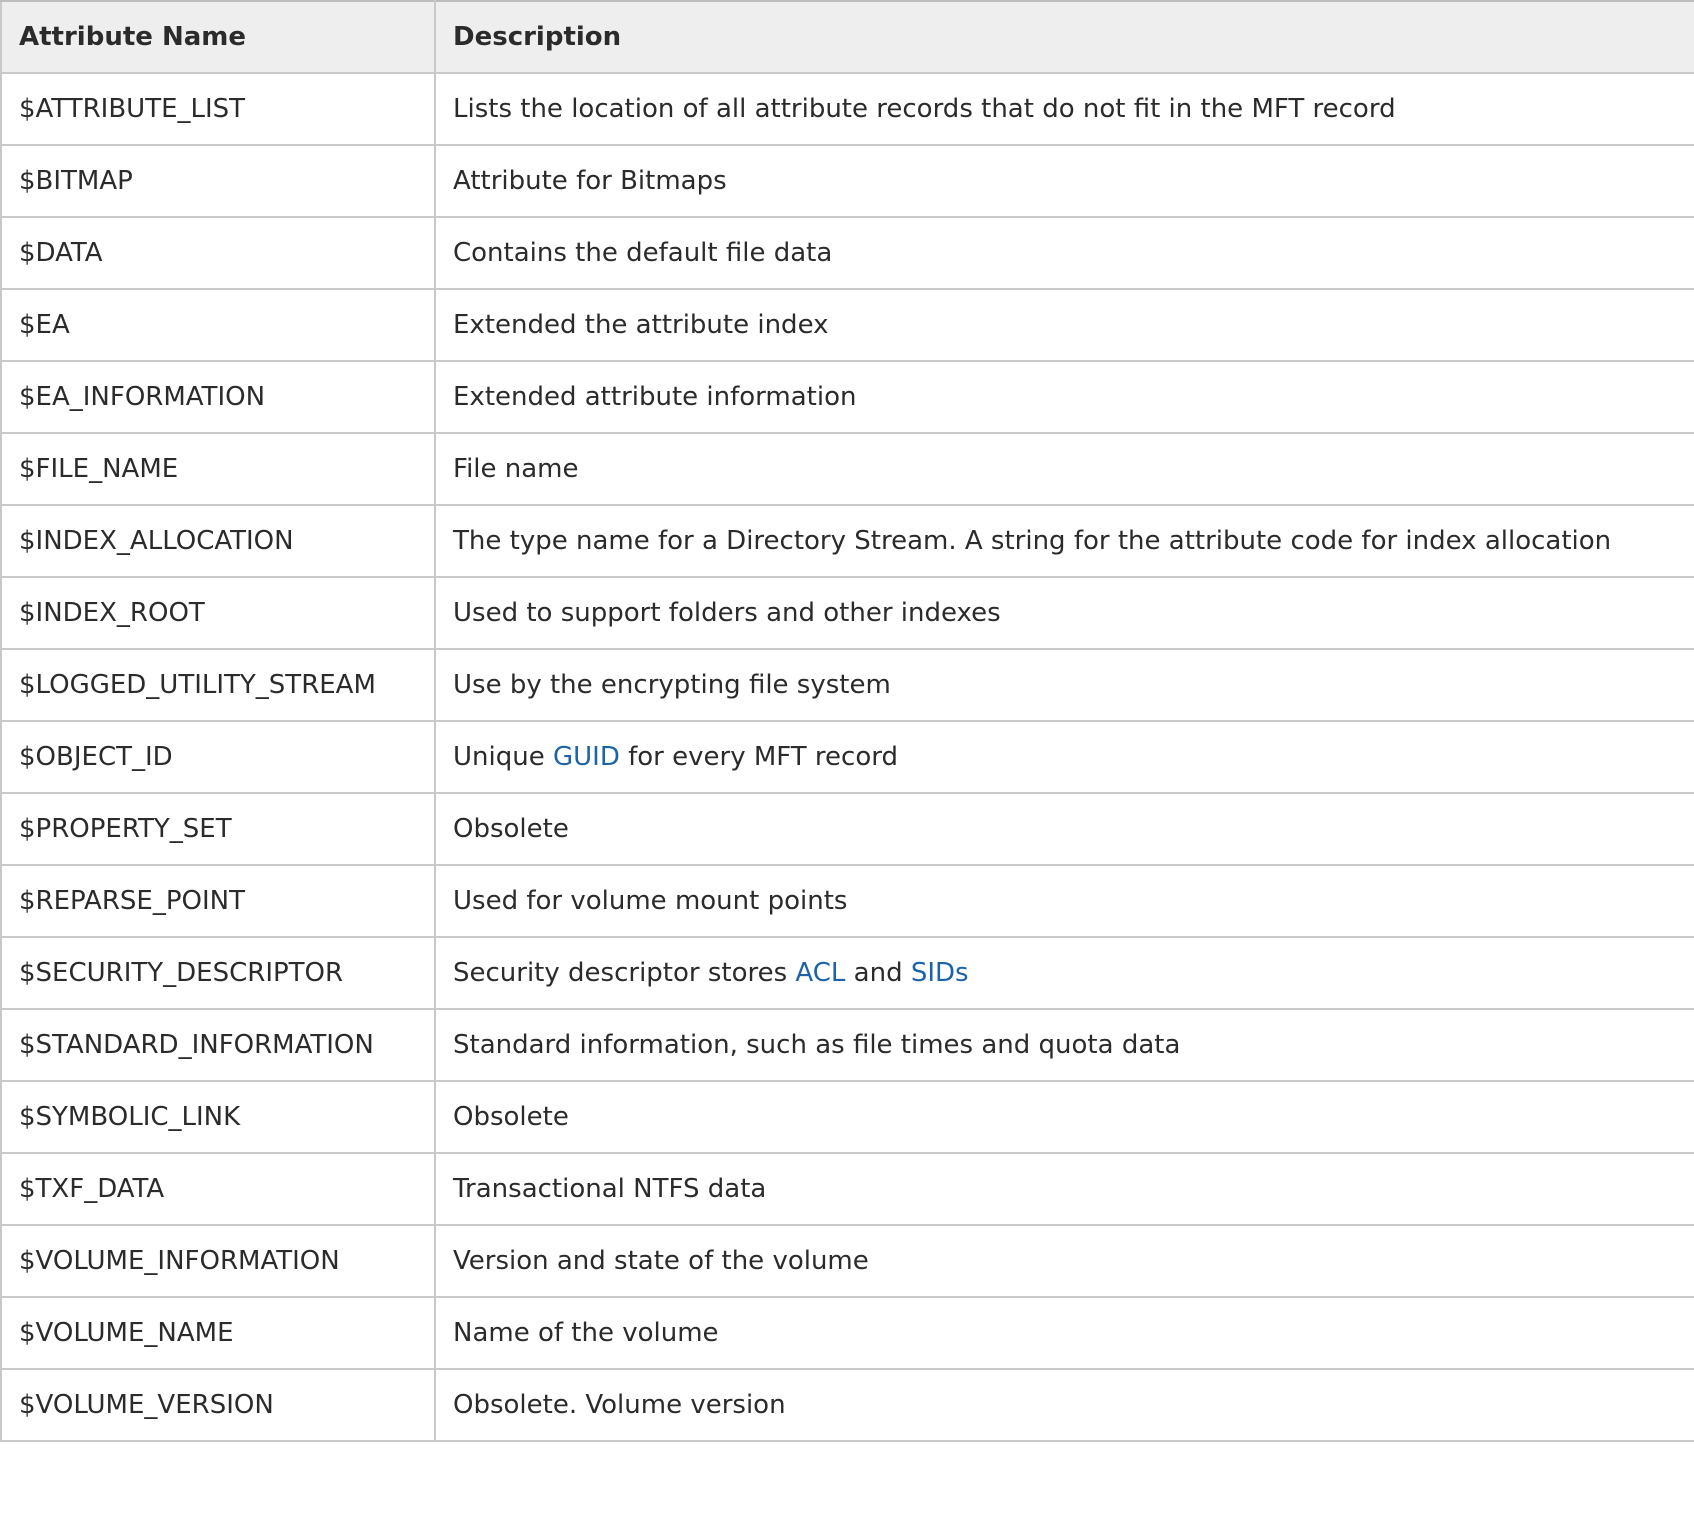 This screenshot has width=1694, height=1520. I want to click on table-row: $TXF_DATA Transactional NTFS data, so click(847, 1189).